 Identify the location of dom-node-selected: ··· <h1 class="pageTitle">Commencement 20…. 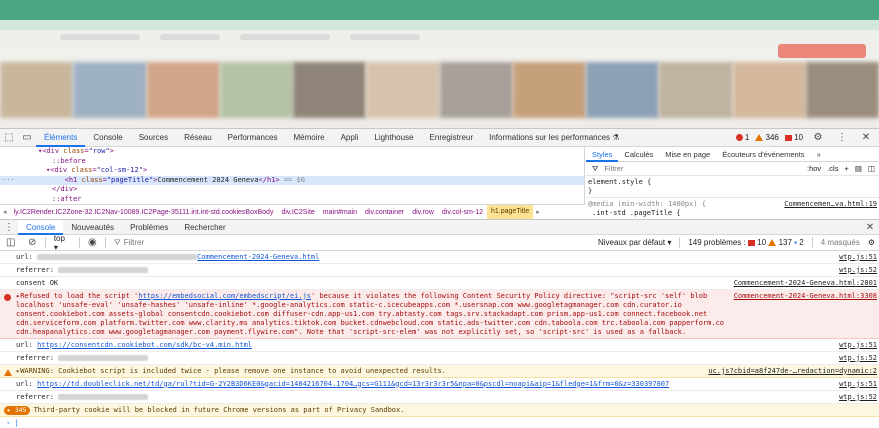
(292, 180).